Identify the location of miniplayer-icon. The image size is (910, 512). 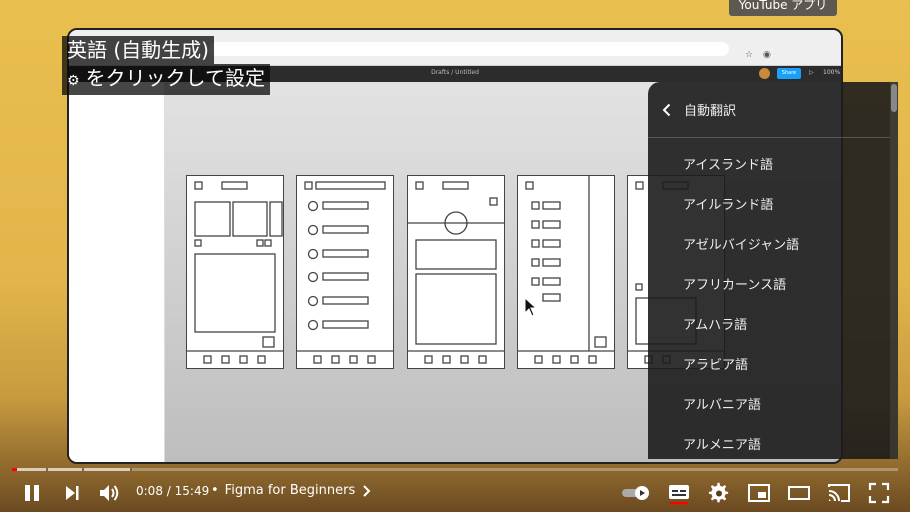
(759, 493).